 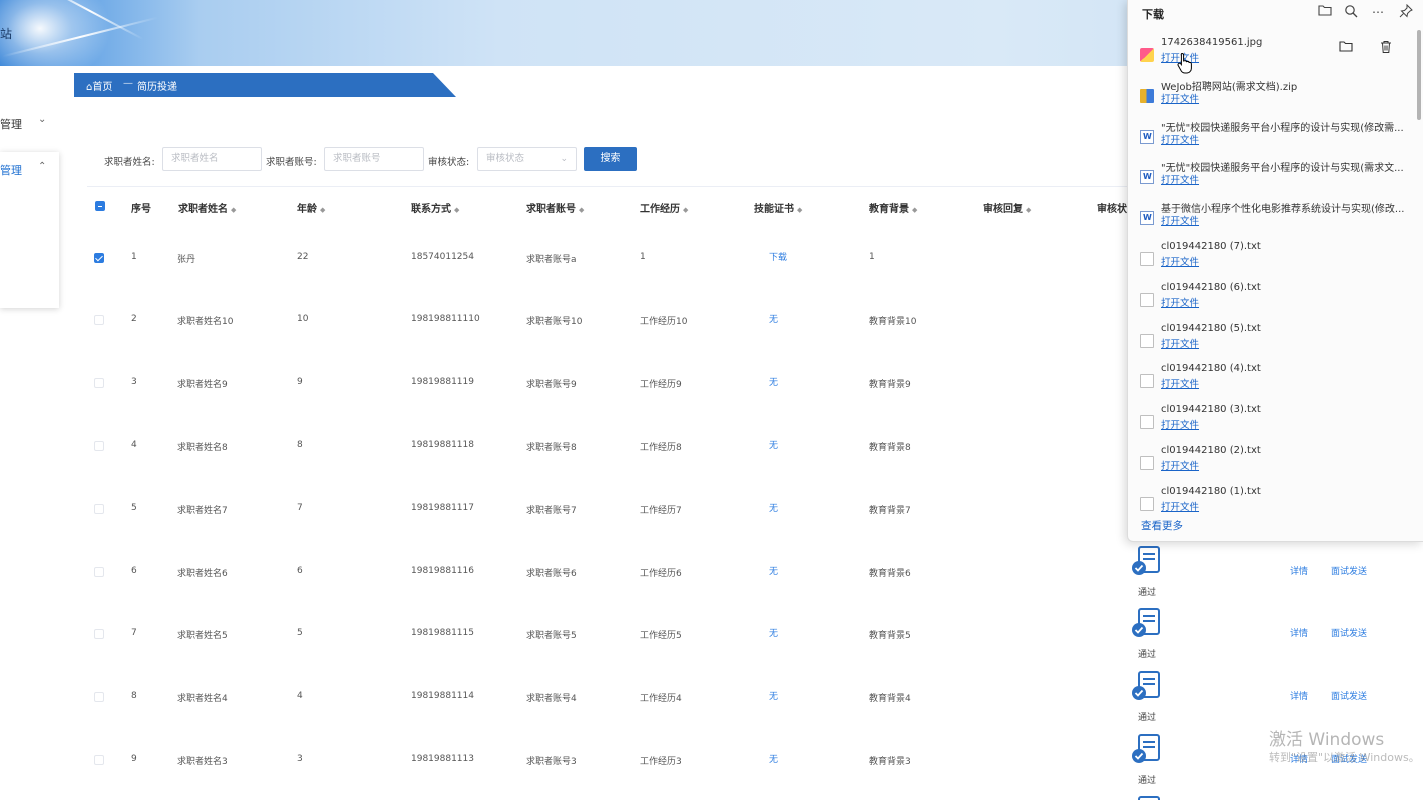 What do you see at coordinates (442, 445) in the screenshot?
I see `cell-phone: 19819881118` at bounding box center [442, 445].